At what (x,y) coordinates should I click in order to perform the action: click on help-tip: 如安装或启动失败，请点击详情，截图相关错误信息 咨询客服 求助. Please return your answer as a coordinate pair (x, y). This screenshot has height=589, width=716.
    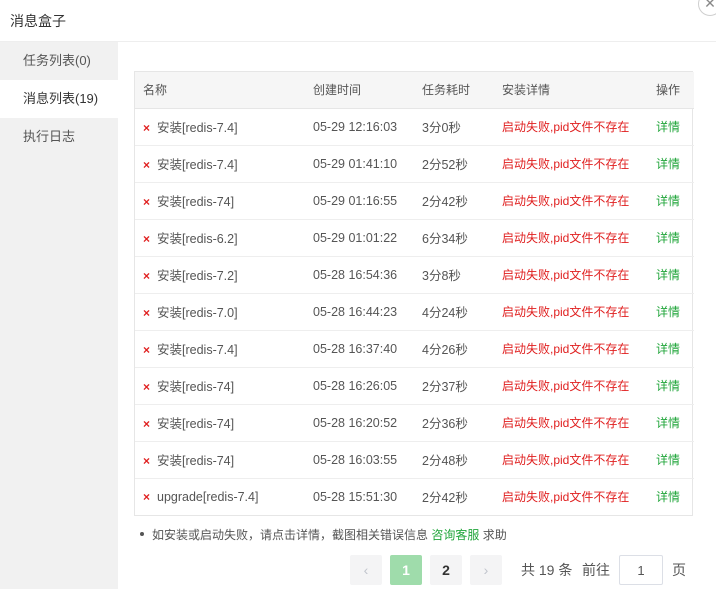
    Looking at the image, I should click on (323, 534).